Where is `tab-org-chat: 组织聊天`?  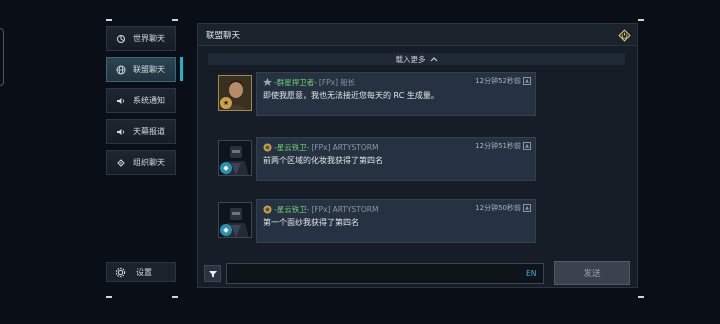
tab-org-chat: 组织聊天 is located at coordinates (141, 162).